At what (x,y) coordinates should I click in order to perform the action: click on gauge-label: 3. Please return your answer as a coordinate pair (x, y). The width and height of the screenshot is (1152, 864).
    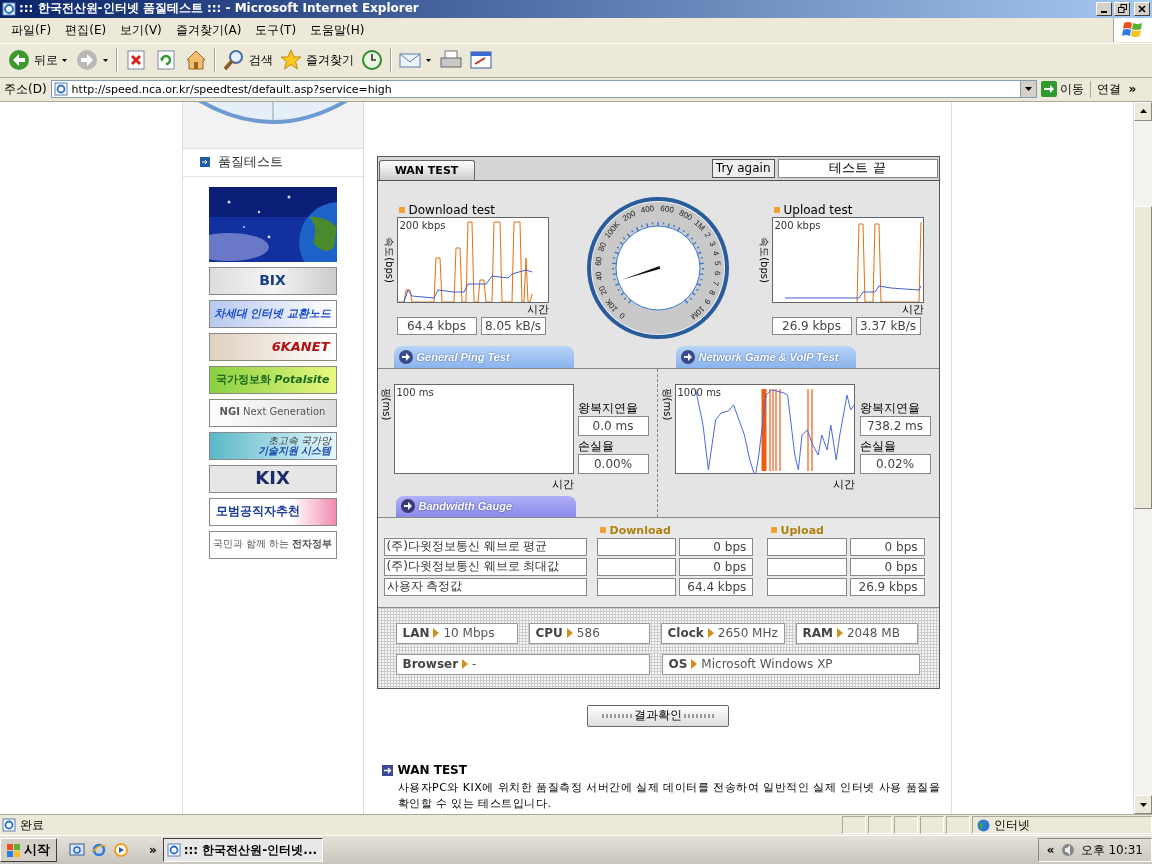
    Looking at the image, I should click on (711, 243).